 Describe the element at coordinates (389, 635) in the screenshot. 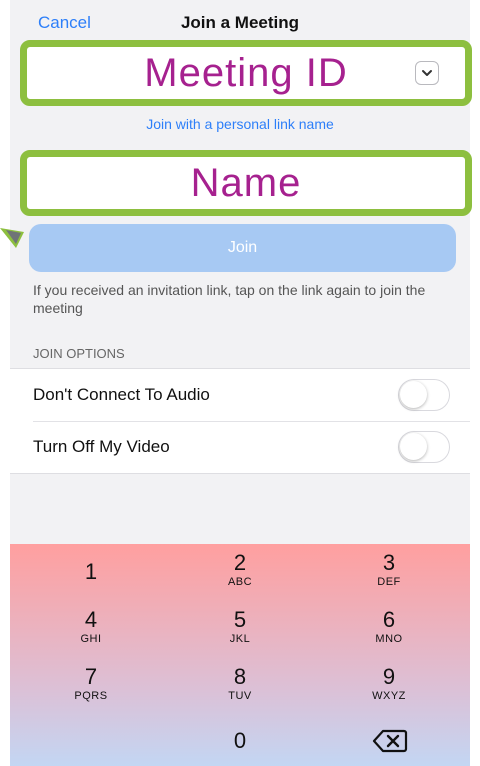

I see `key-6: 6 MNO` at that location.